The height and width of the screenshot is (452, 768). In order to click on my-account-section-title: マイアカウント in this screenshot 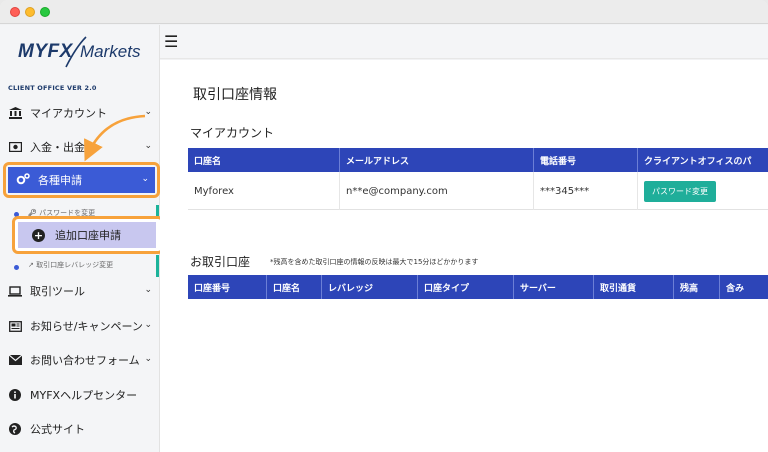, I will do `click(232, 133)`.